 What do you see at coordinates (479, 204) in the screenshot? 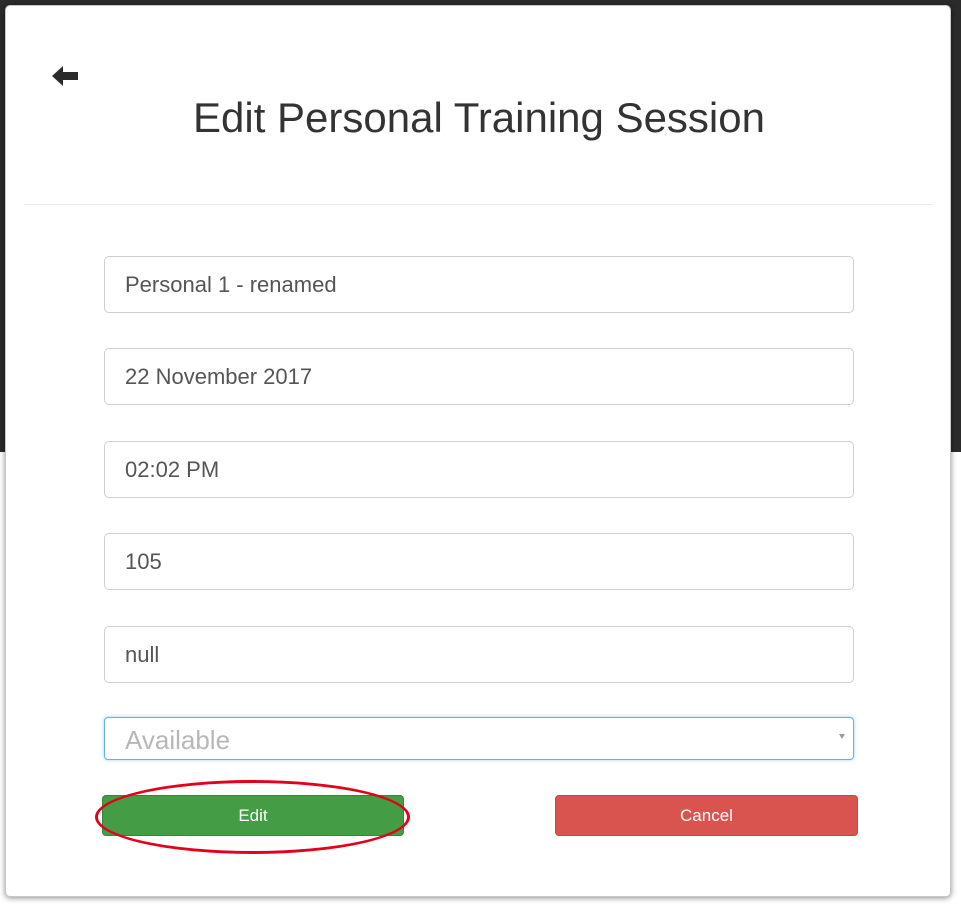
I see `header-divider` at bounding box center [479, 204].